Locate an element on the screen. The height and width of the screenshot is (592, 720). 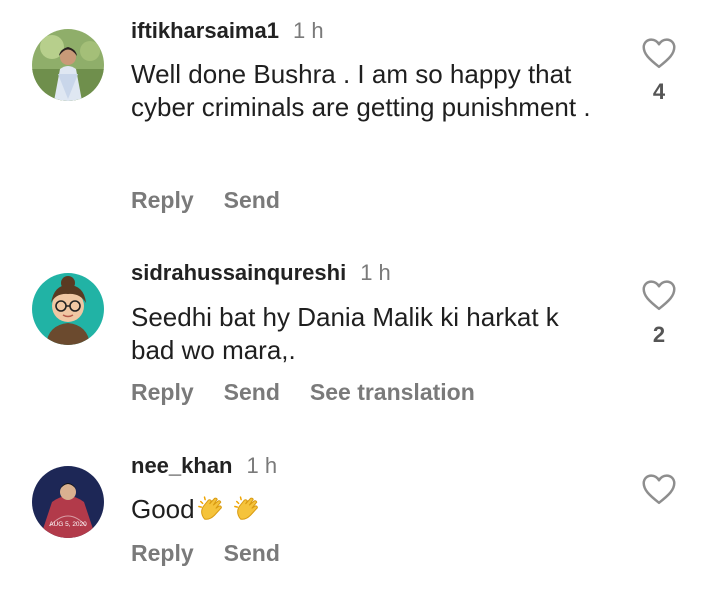
like-count: 4 is located at coordinates (659, 91).